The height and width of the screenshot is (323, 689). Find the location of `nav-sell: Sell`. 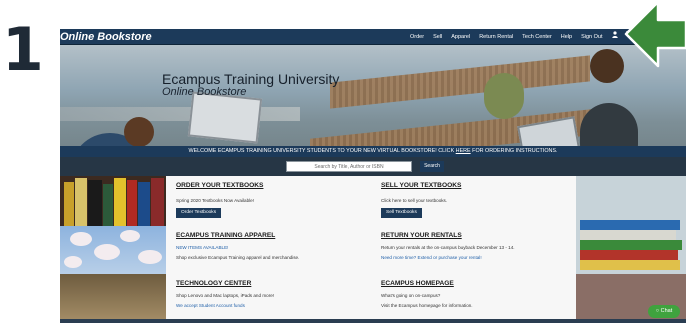

nav-sell: Sell is located at coordinates (437, 37).